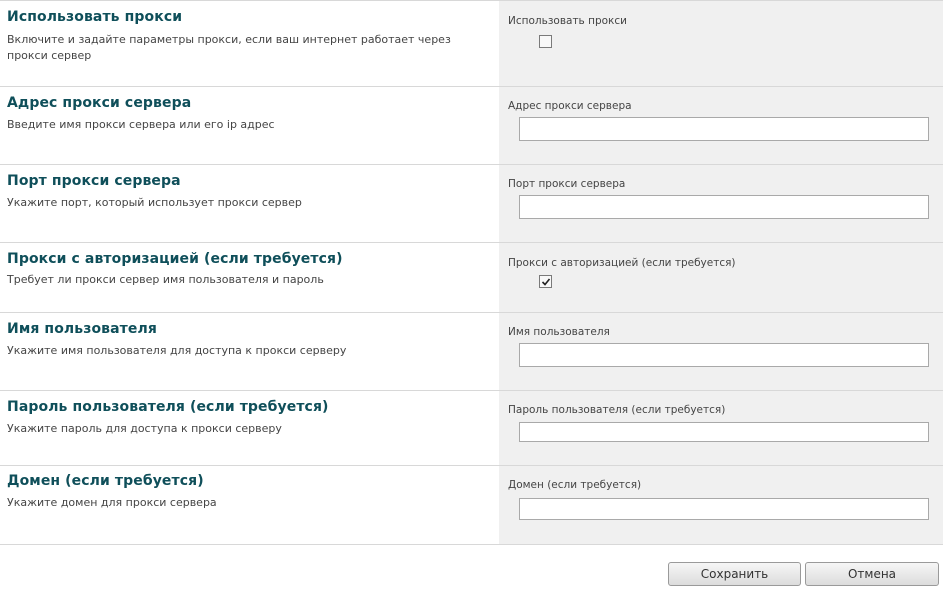 The height and width of the screenshot is (593, 943). What do you see at coordinates (724, 432) in the screenshot?
I see `password-input` at bounding box center [724, 432].